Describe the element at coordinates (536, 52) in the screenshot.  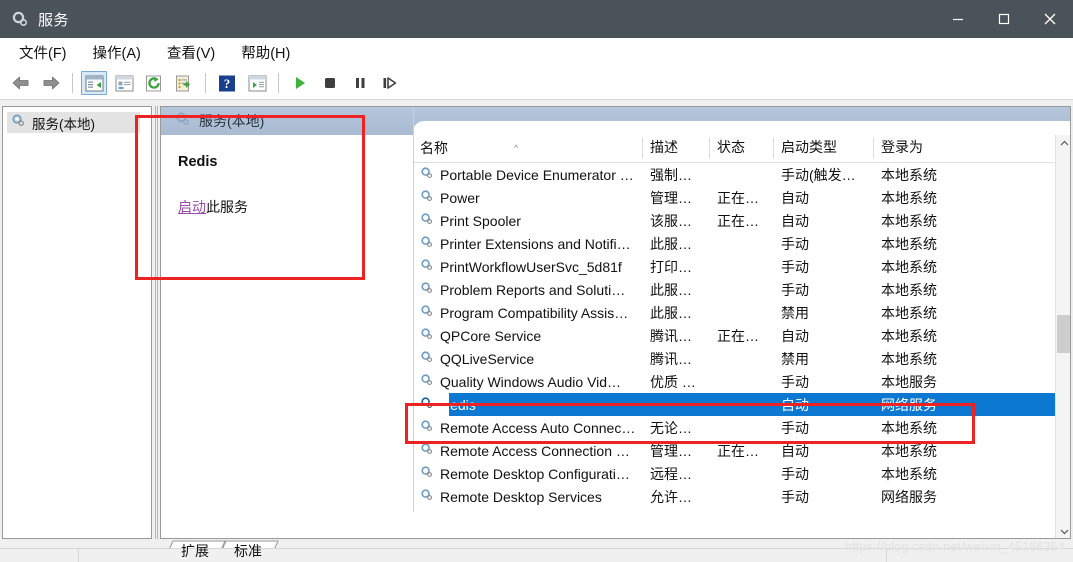
I see `menu-bar: 文件(F) 操作(A) 查看(V) 帮助(H)` at that location.